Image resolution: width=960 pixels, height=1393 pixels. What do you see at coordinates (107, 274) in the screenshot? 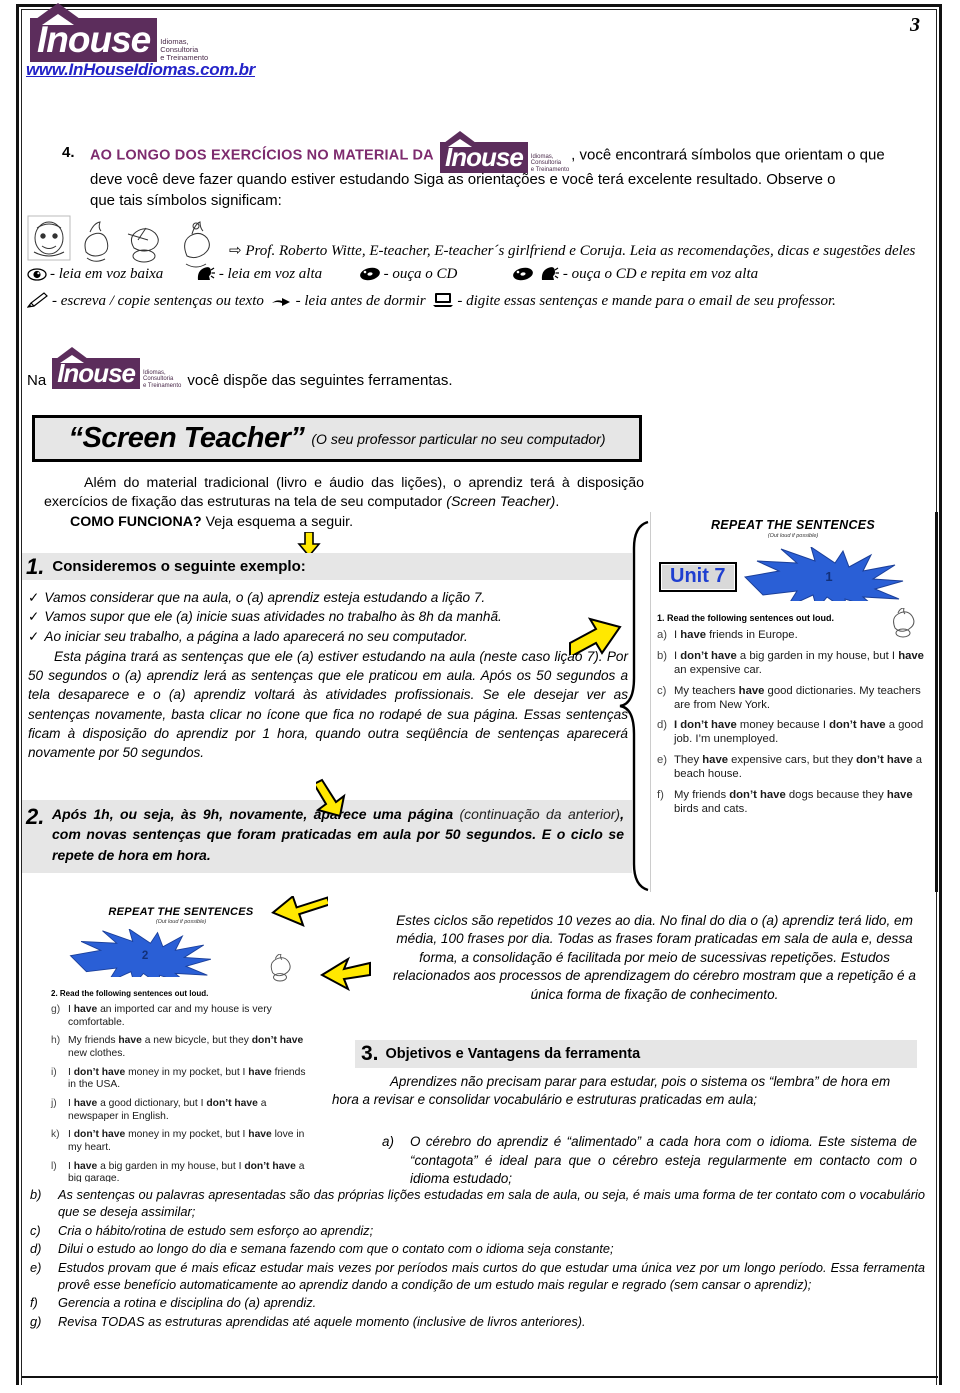
I see `legend-label-0: - leia em voz baixa` at bounding box center [107, 274].